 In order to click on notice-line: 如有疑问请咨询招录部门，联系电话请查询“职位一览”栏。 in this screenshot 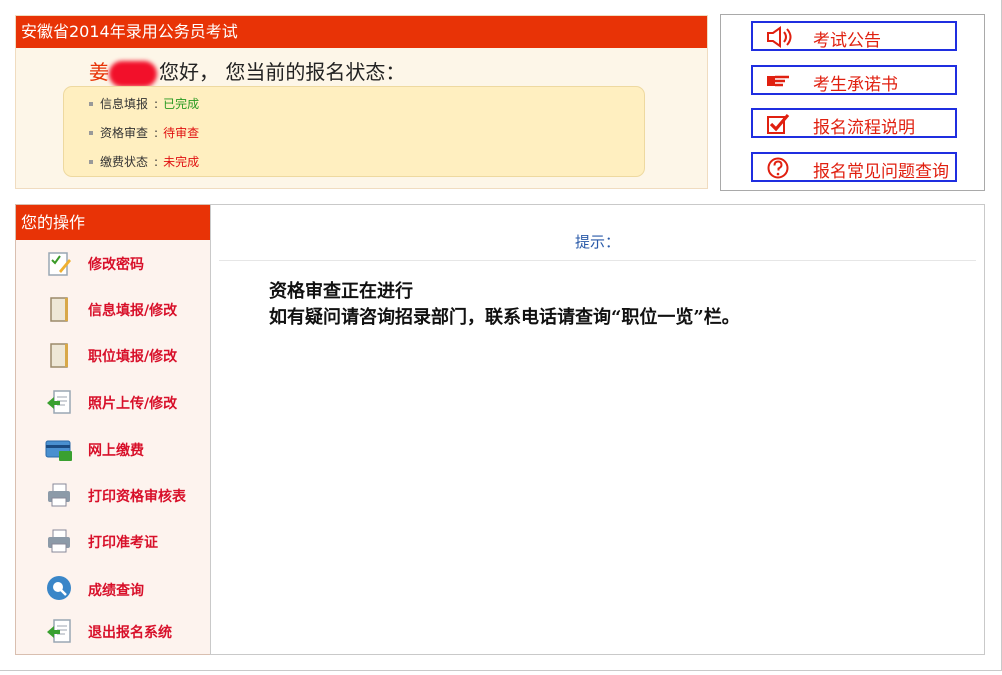, I will do `click(504, 317)`.